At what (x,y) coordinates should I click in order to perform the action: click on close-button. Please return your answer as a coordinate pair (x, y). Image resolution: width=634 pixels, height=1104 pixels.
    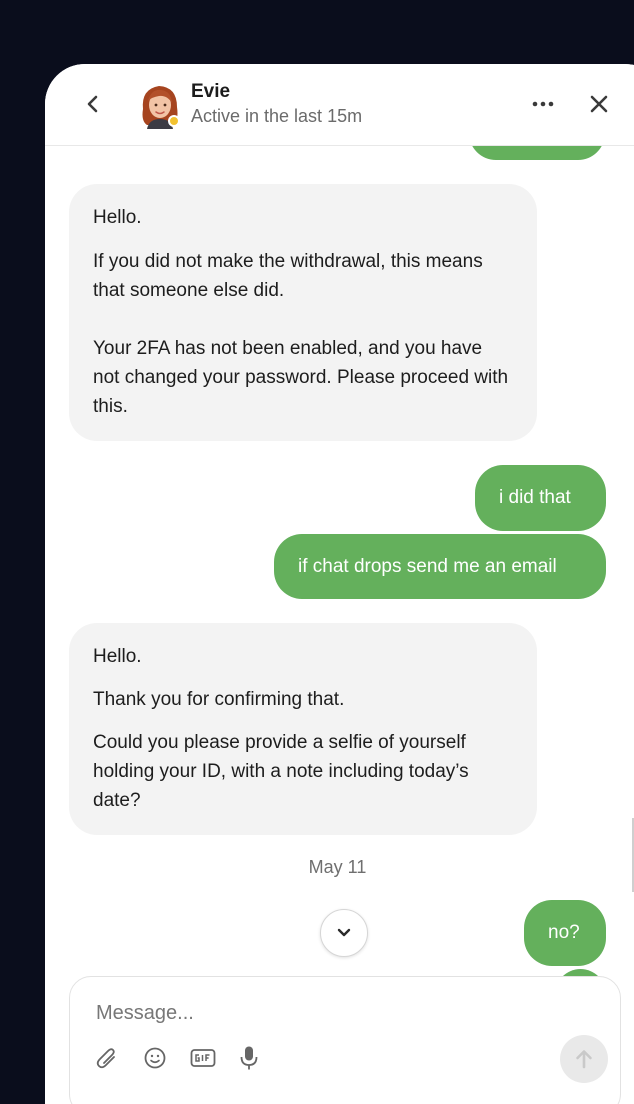
    Looking at the image, I should click on (599, 104).